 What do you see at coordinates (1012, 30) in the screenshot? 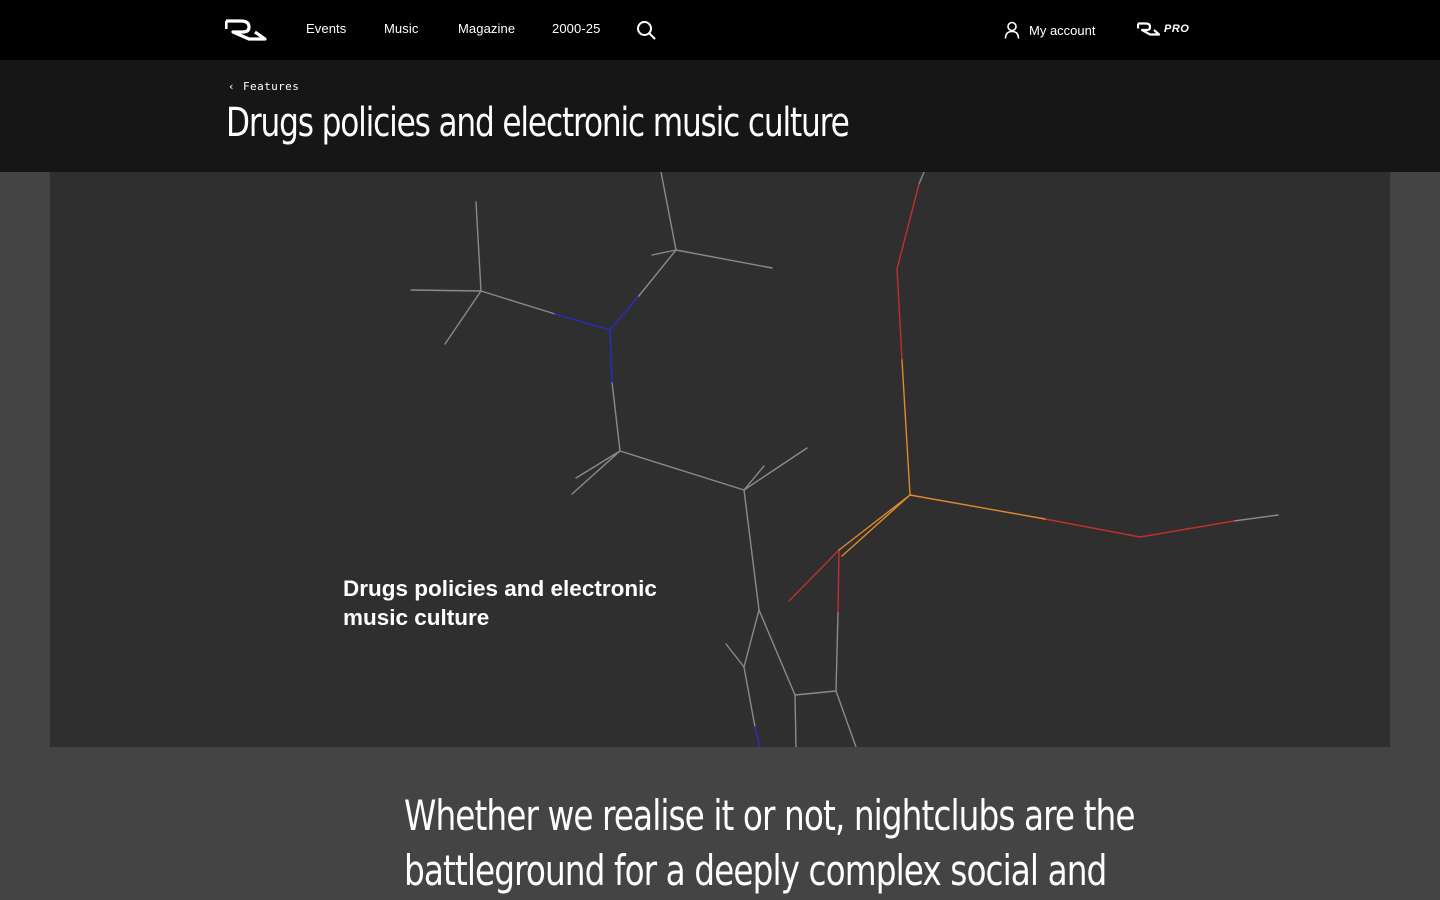
I see `user-icon` at bounding box center [1012, 30].